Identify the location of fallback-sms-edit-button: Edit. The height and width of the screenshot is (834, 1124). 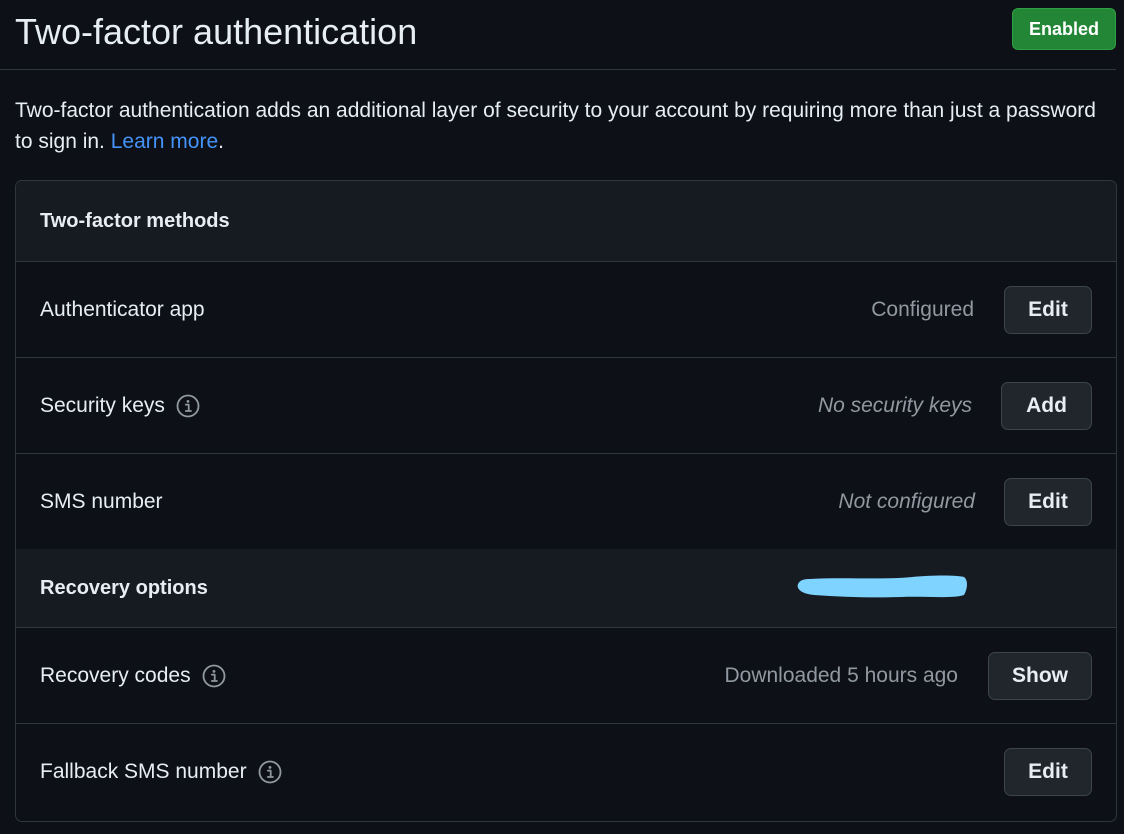
(1048, 772).